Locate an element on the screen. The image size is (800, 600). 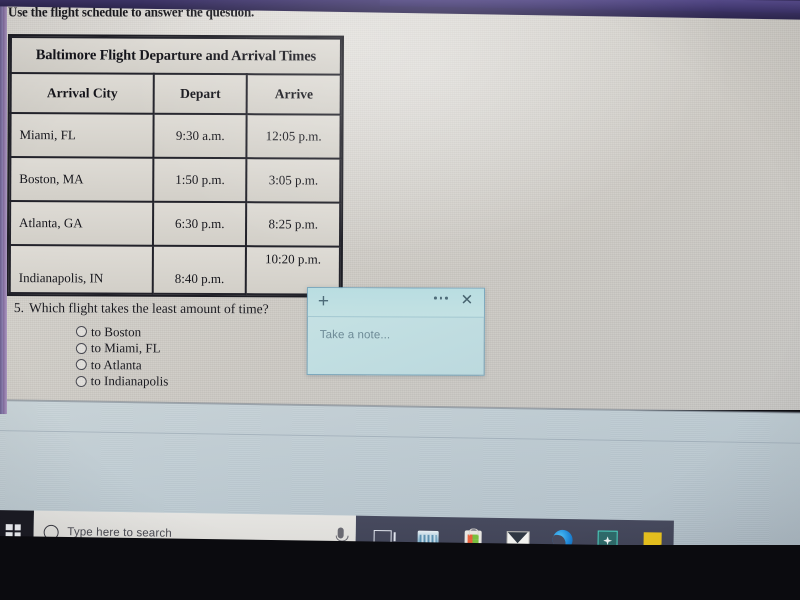
table-row: Atlanta, GA 6:30 p.m. 8:25 p.m. is located at coordinates (175, 224).